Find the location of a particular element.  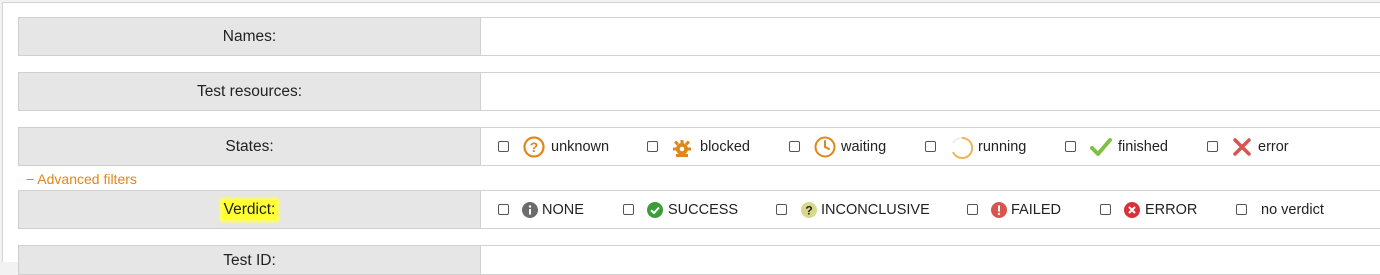

spinner-icon is located at coordinates (962, 148).